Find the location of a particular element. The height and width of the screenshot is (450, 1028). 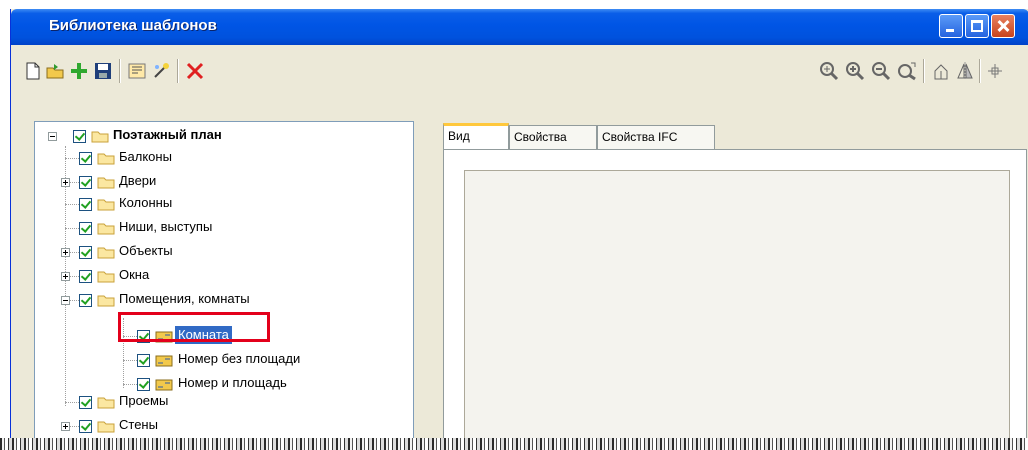

tree-label: Колонны is located at coordinates (146, 202).